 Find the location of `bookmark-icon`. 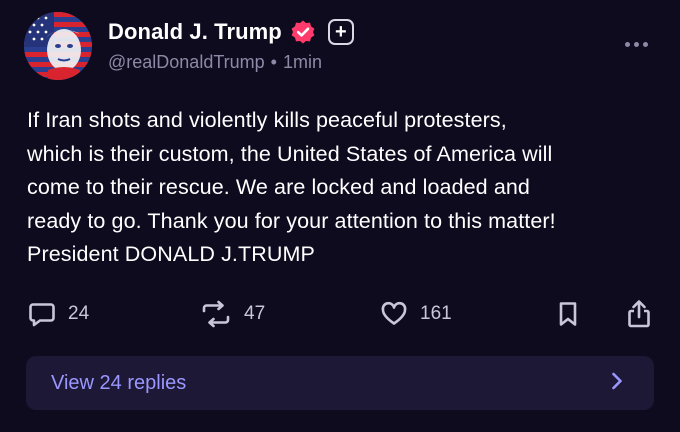

bookmark-icon is located at coordinates (568, 314).